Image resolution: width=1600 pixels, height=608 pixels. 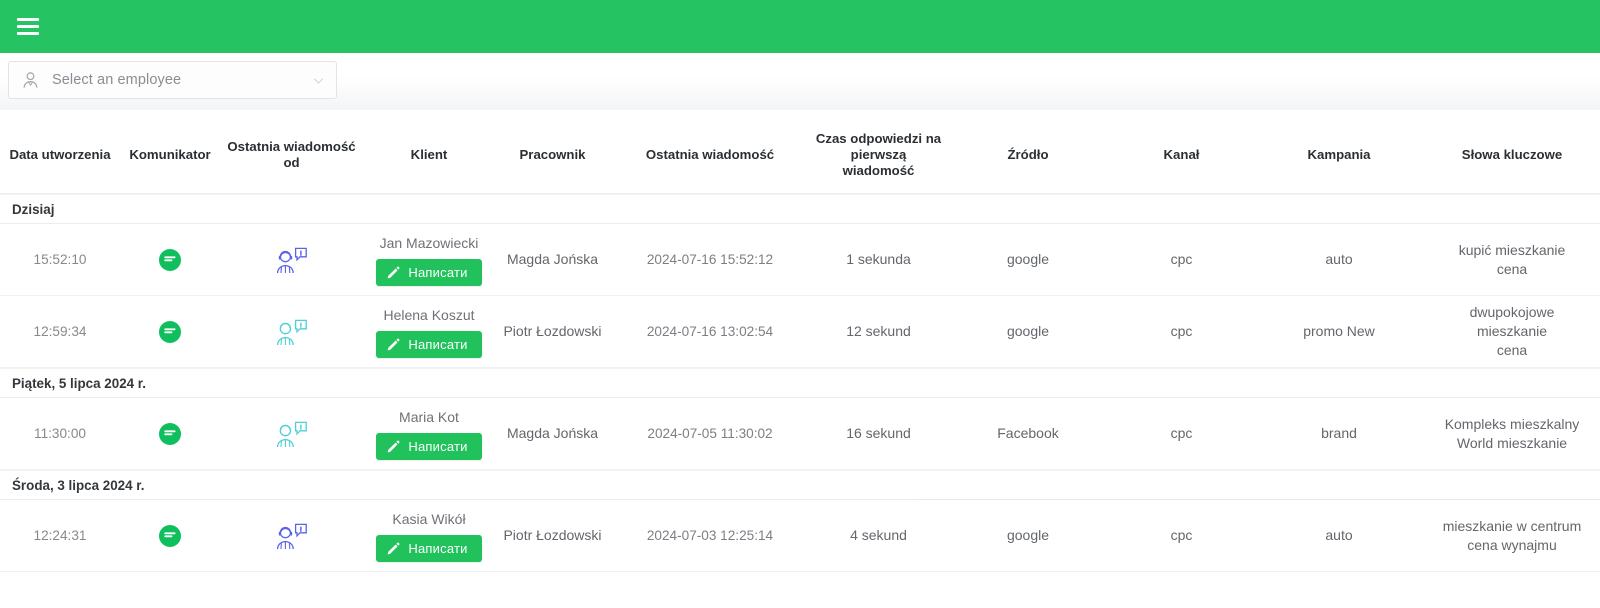 What do you see at coordinates (800, 26) in the screenshot?
I see `app-top-bar` at bounding box center [800, 26].